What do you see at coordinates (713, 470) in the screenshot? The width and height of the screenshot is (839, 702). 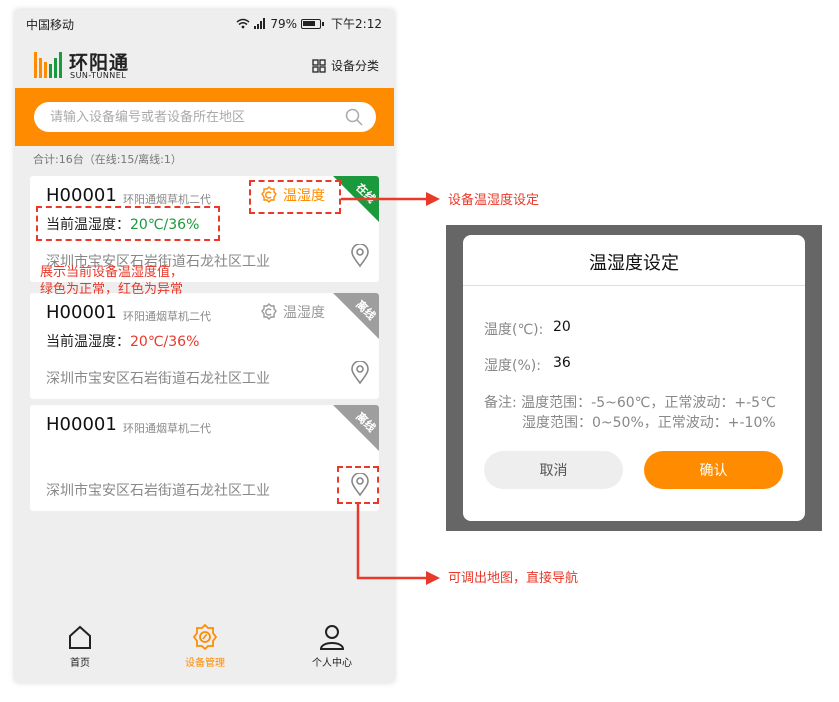 I see `confirm-button: 确认` at bounding box center [713, 470].